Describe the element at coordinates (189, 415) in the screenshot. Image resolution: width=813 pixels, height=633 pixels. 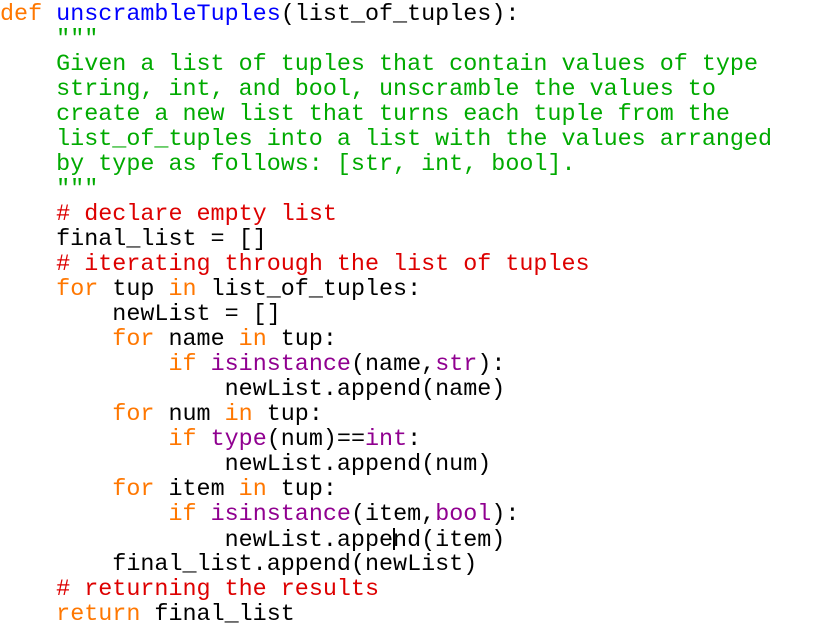
I see `code-token: num` at that location.